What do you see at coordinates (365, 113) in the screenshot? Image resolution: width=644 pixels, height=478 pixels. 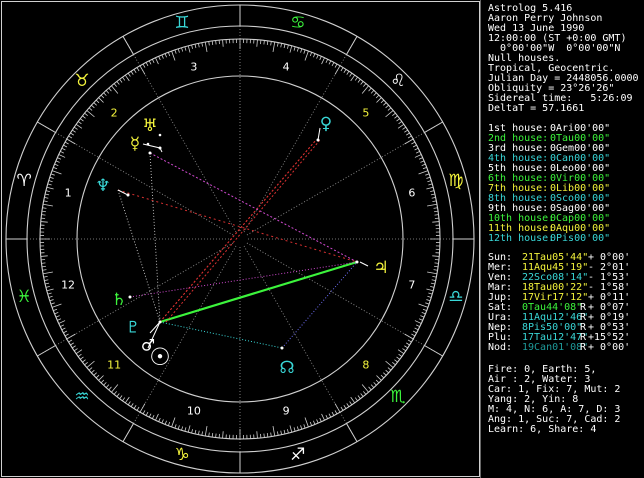 I see `house-number-5: 5` at bounding box center [365, 113].